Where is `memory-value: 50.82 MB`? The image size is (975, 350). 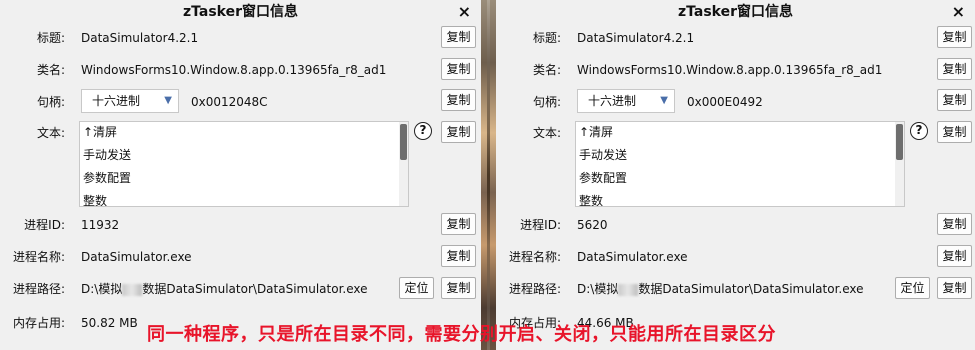 memory-value: 50.82 MB is located at coordinates (109, 323).